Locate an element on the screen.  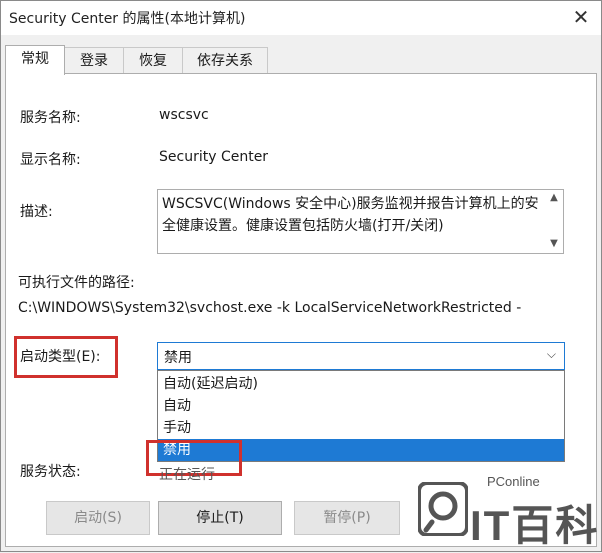
search-icon is located at coordinates (443, 509).